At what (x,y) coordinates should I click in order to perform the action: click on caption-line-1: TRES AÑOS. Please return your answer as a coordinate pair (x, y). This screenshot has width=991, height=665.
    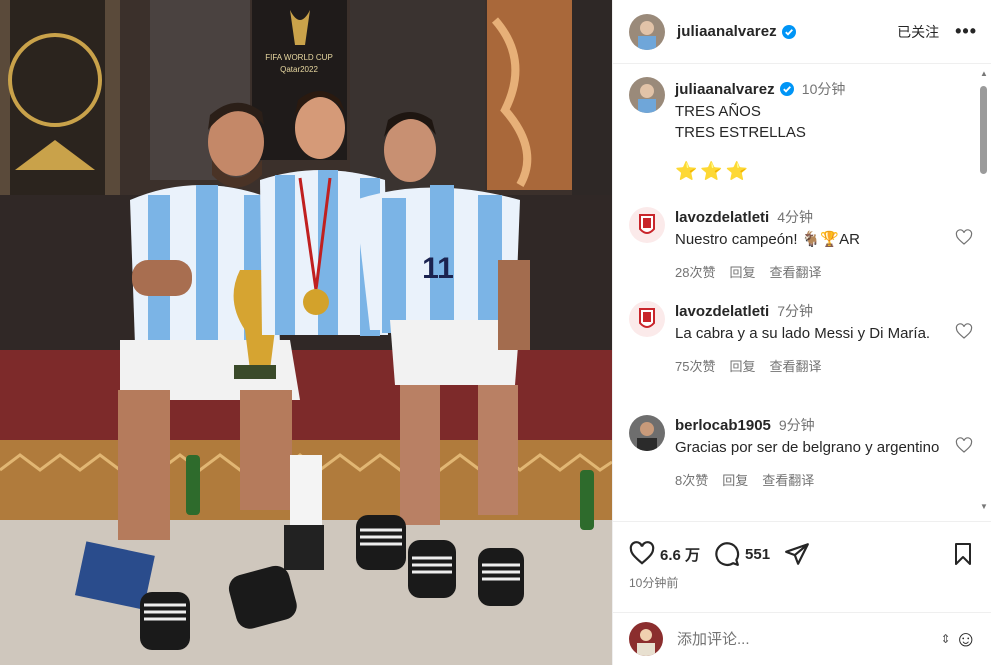
    Looking at the image, I should click on (718, 111).